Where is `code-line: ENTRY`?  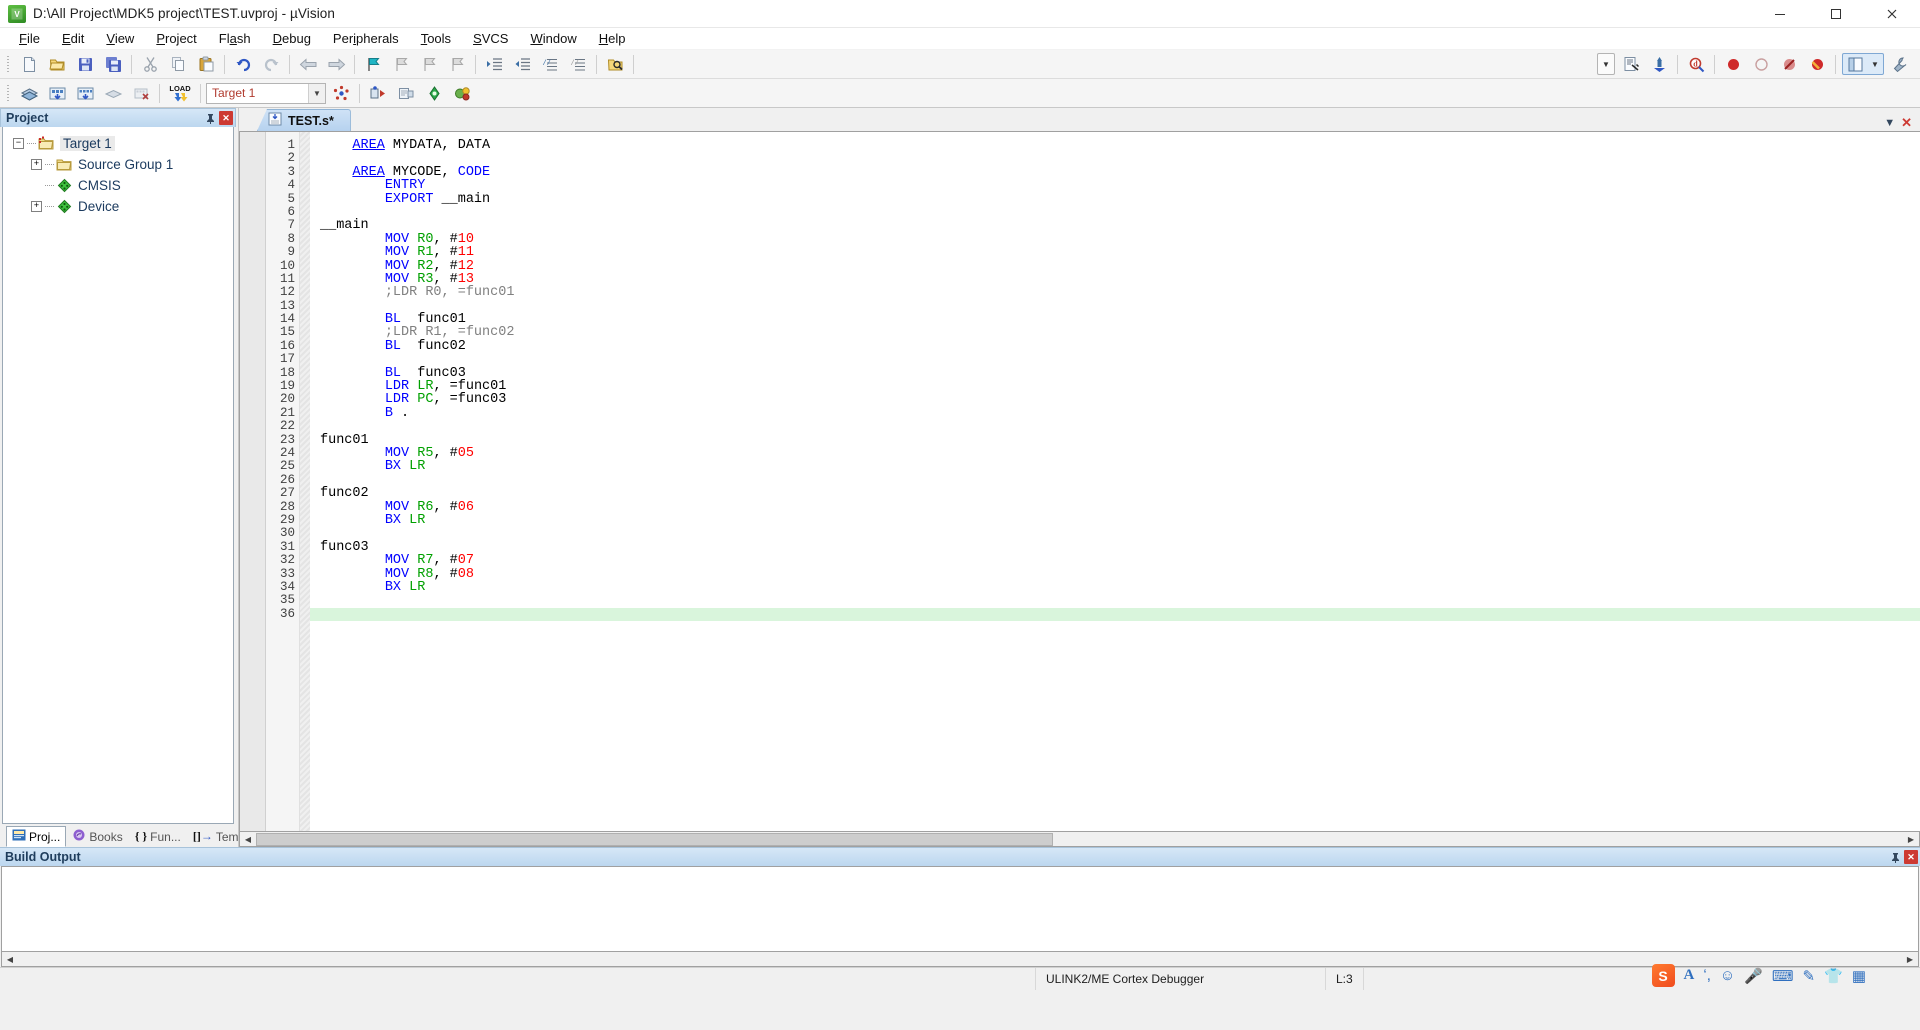 code-line: ENTRY is located at coordinates (1115, 186).